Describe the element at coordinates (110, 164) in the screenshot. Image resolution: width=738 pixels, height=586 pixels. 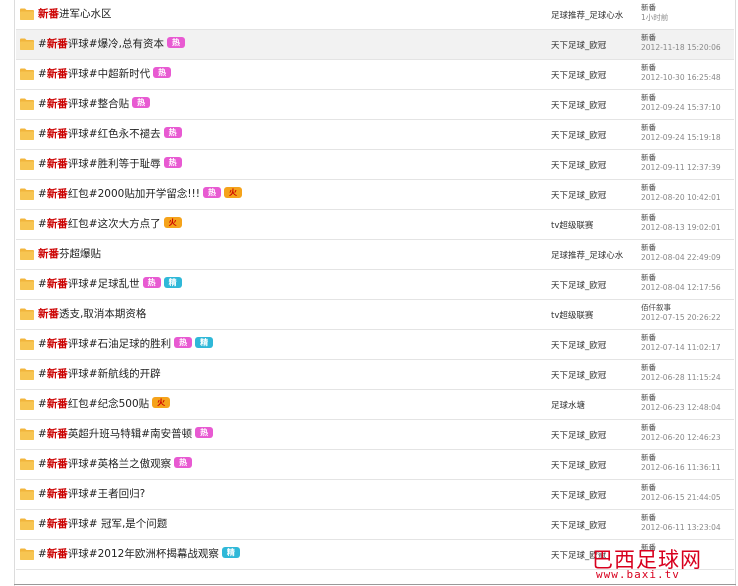
I see `thread-title-link: #新番评球#胜利等于耻辱热` at that location.